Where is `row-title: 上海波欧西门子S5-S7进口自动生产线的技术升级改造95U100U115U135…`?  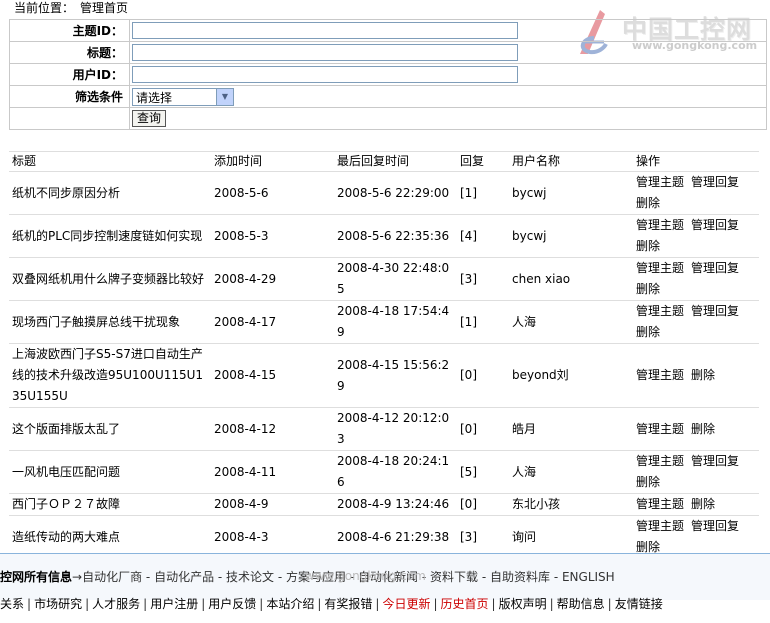 row-title: 上海波欧西门子S5-S7进口自动生产线的技术升级改造95U100U115U135… is located at coordinates (110, 375).